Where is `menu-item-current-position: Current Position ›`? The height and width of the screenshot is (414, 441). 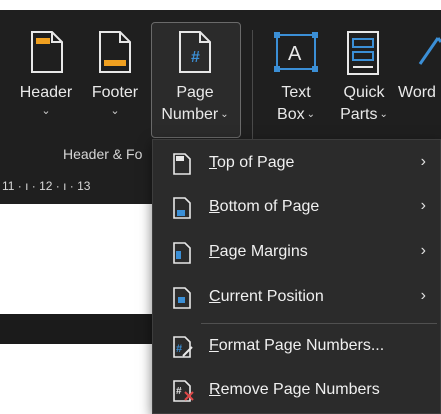
menu-item-current-position: Current Position › is located at coordinates (296, 298).